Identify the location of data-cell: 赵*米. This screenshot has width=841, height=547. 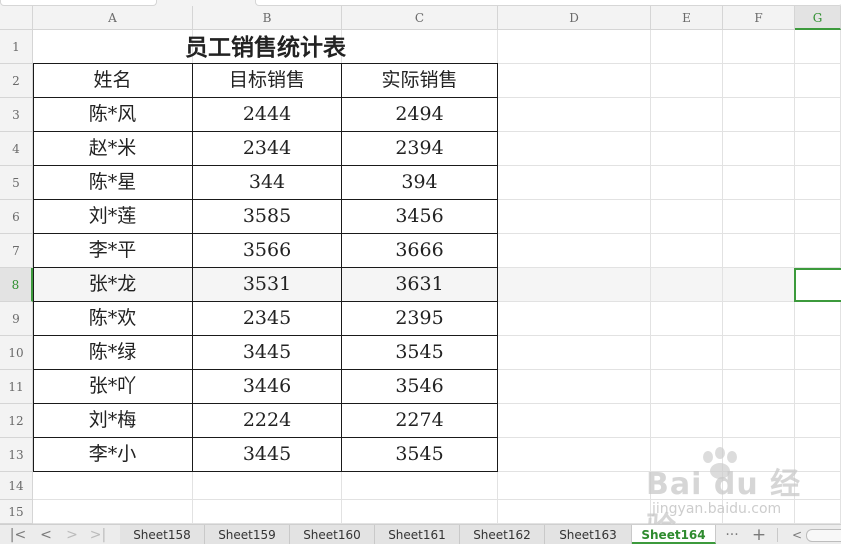
(113, 149).